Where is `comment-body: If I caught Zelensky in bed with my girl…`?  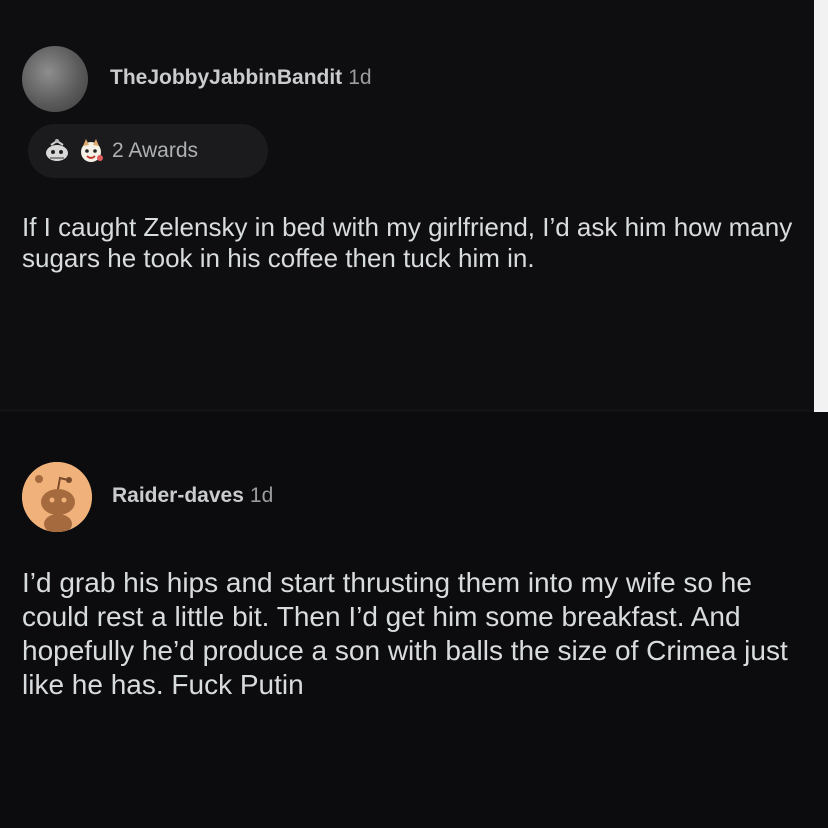
comment-body: If I caught Zelensky in bed with my girl… is located at coordinates (407, 242).